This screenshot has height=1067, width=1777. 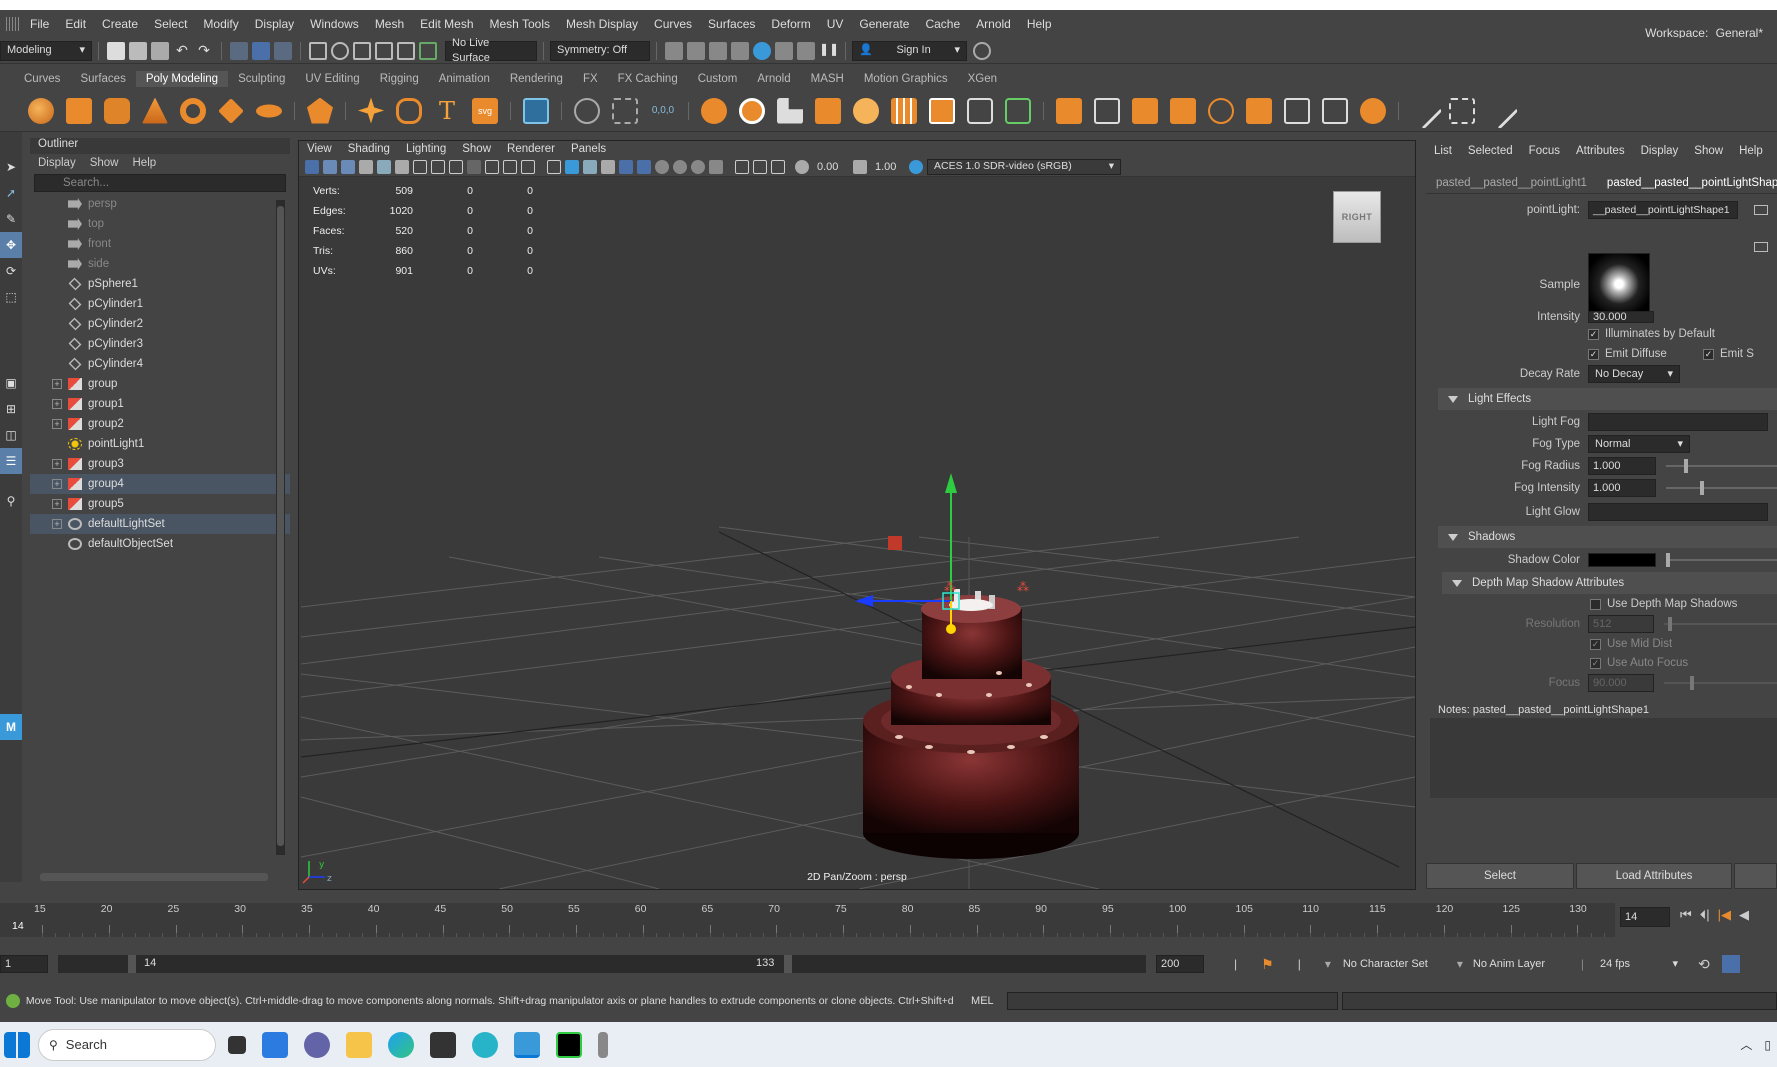 What do you see at coordinates (1761, 247) in the screenshot?
I see `presets-icon` at bounding box center [1761, 247].